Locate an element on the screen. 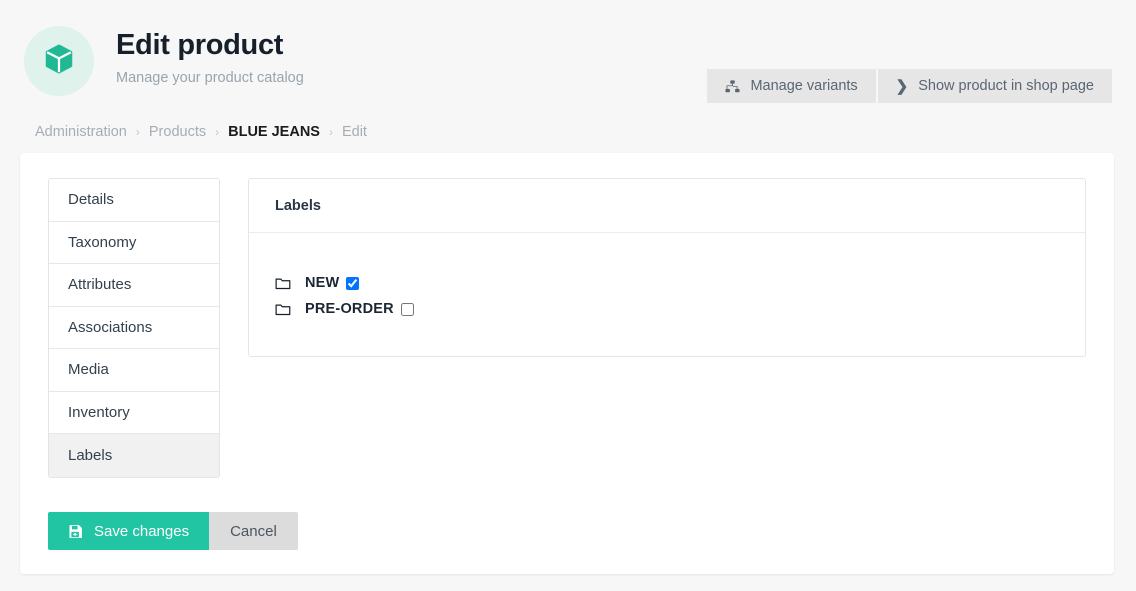  box-cube-icon is located at coordinates (59, 61).